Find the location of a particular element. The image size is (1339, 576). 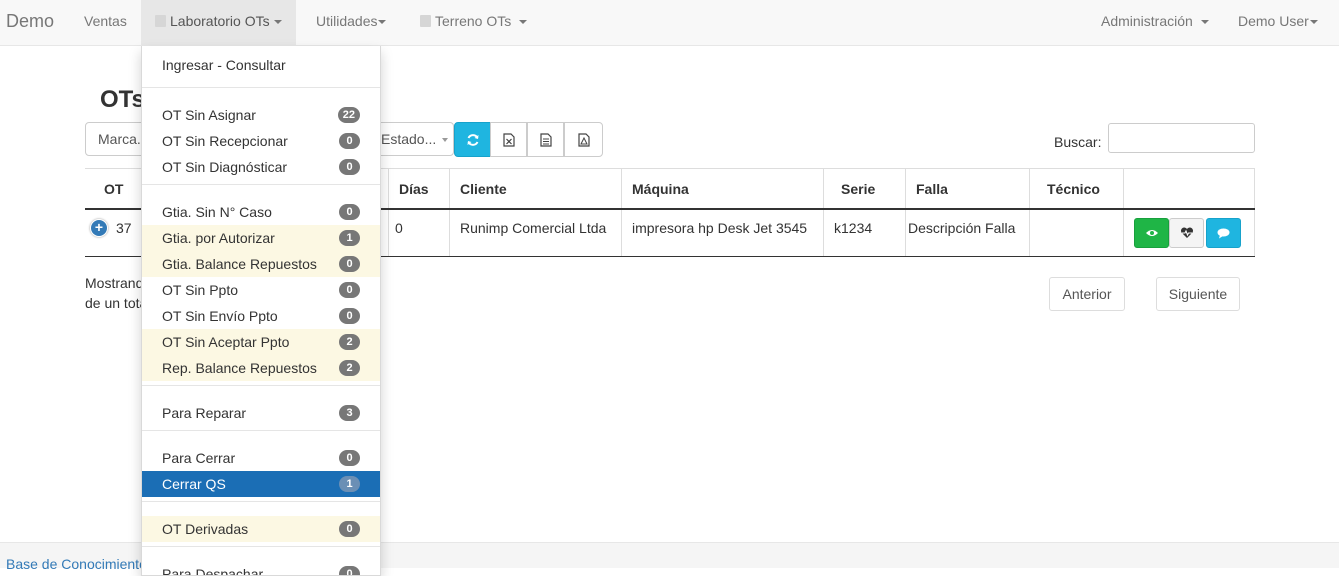

menu-item: Rep. Balance Repuestos 2 is located at coordinates (261, 368).